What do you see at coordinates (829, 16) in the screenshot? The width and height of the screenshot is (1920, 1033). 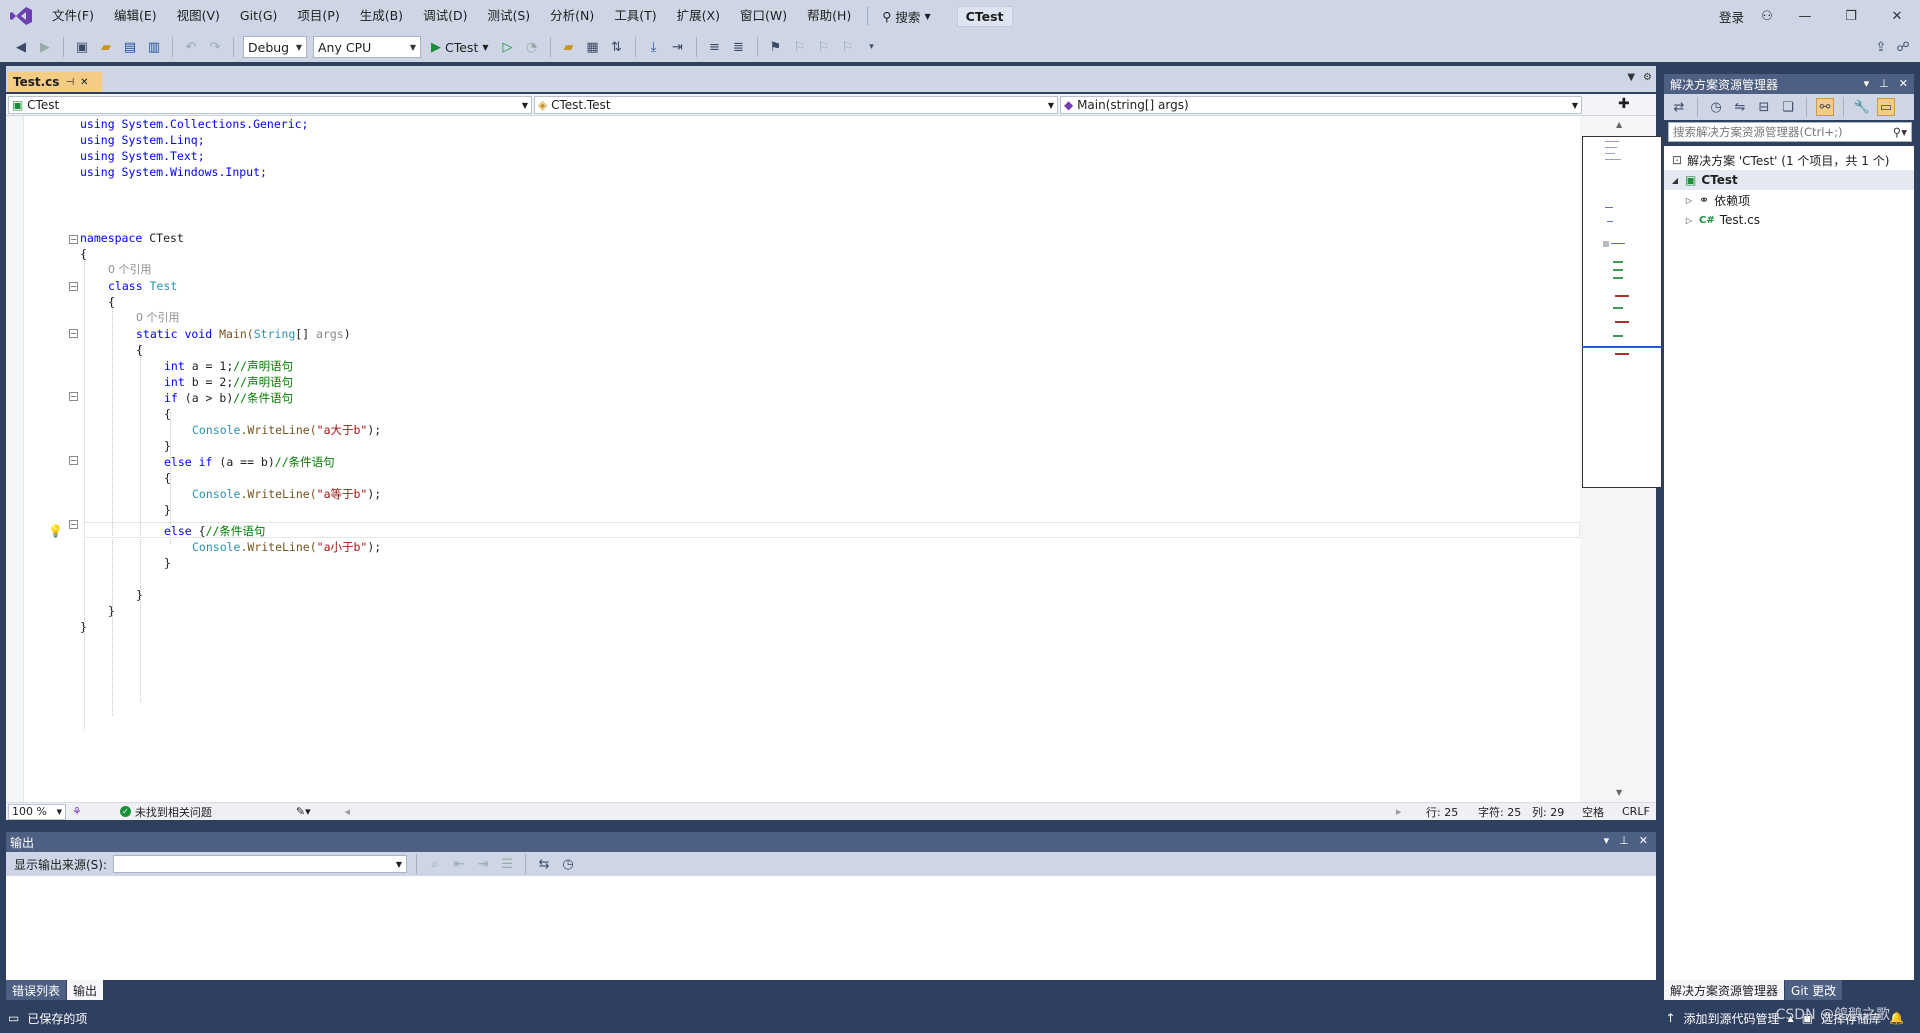 I see `menu-help: 帮助(H)` at bounding box center [829, 16].